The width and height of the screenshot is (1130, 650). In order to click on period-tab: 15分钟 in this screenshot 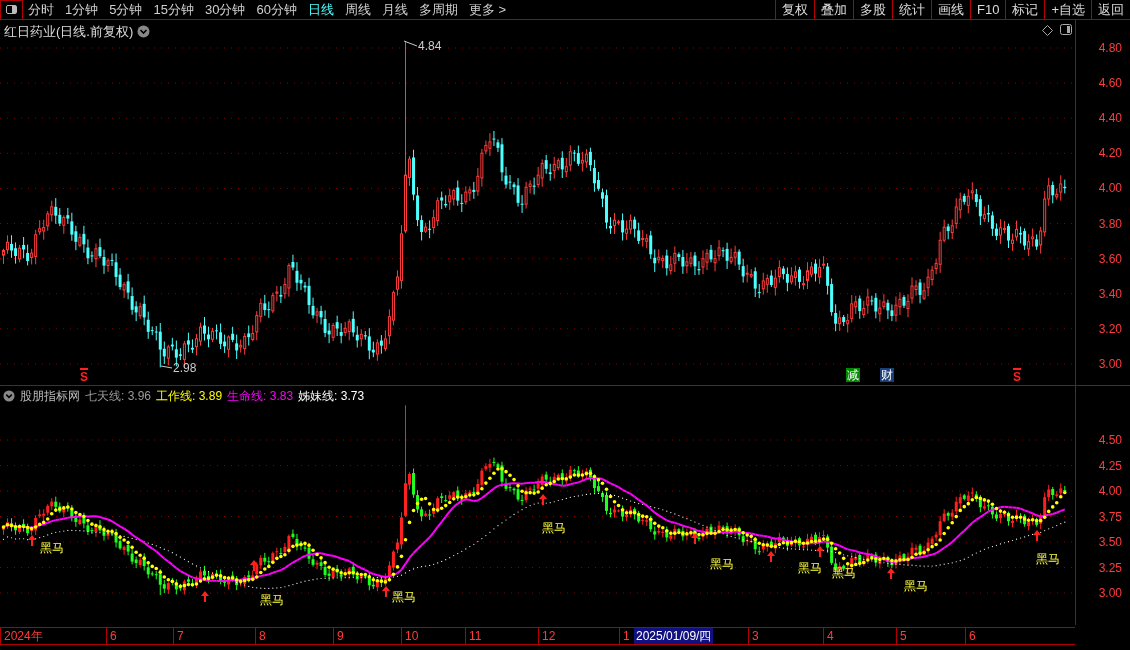, I will do `click(173, 10)`.